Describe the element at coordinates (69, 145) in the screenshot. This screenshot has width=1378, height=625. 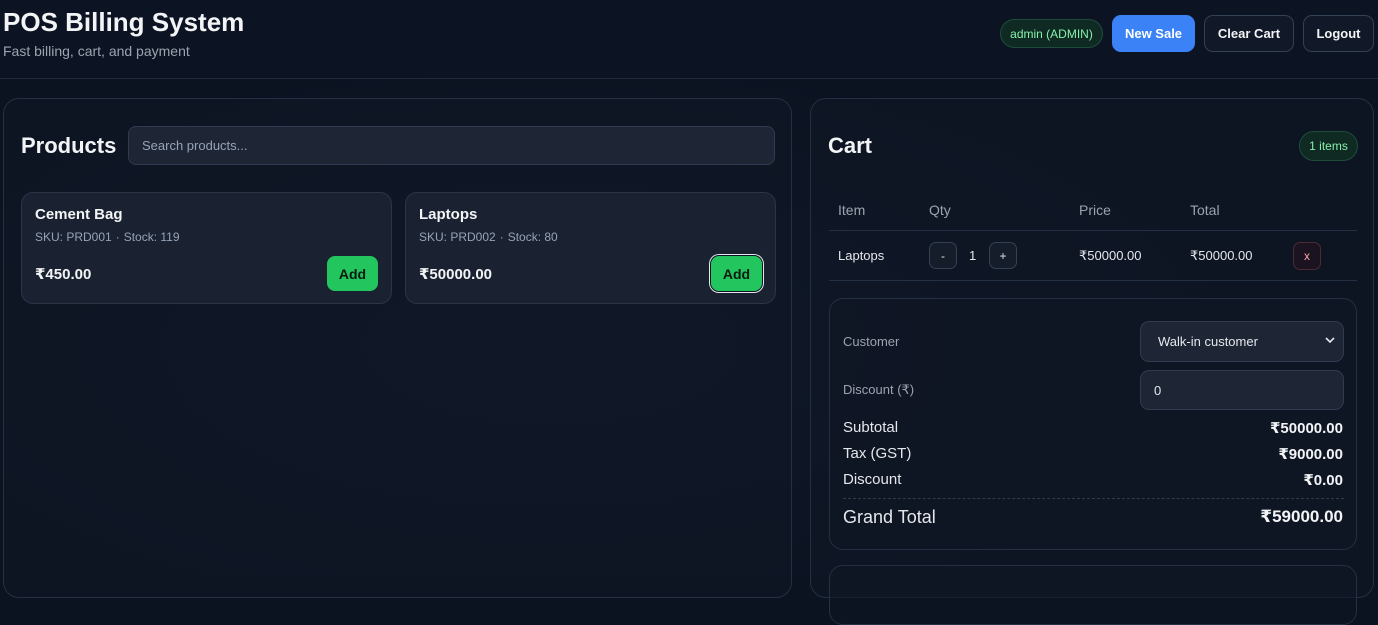
I see `products-heading: Products` at that location.